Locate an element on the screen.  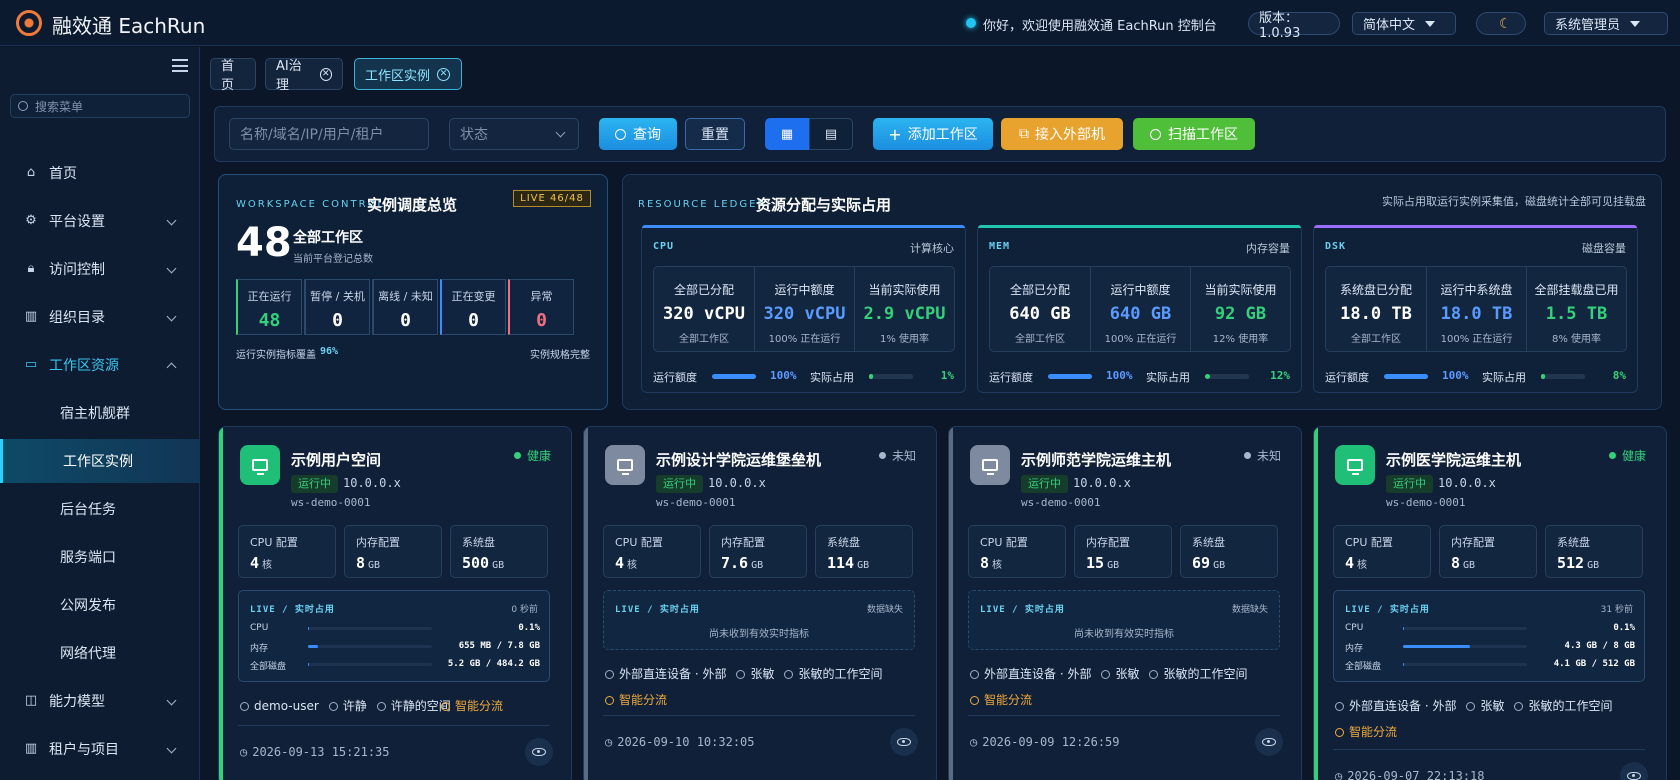
sidebar-item-access-control: 🔒︎ 访问控制 is located at coordinates (100, 269).